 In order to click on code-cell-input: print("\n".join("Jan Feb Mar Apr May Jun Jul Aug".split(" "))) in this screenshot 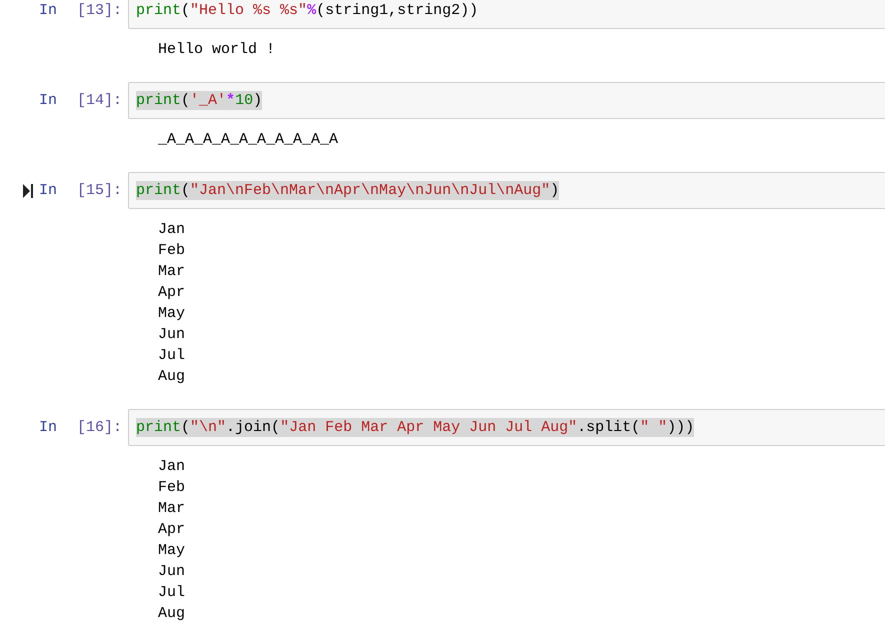, I will do `click(506, 427)`.